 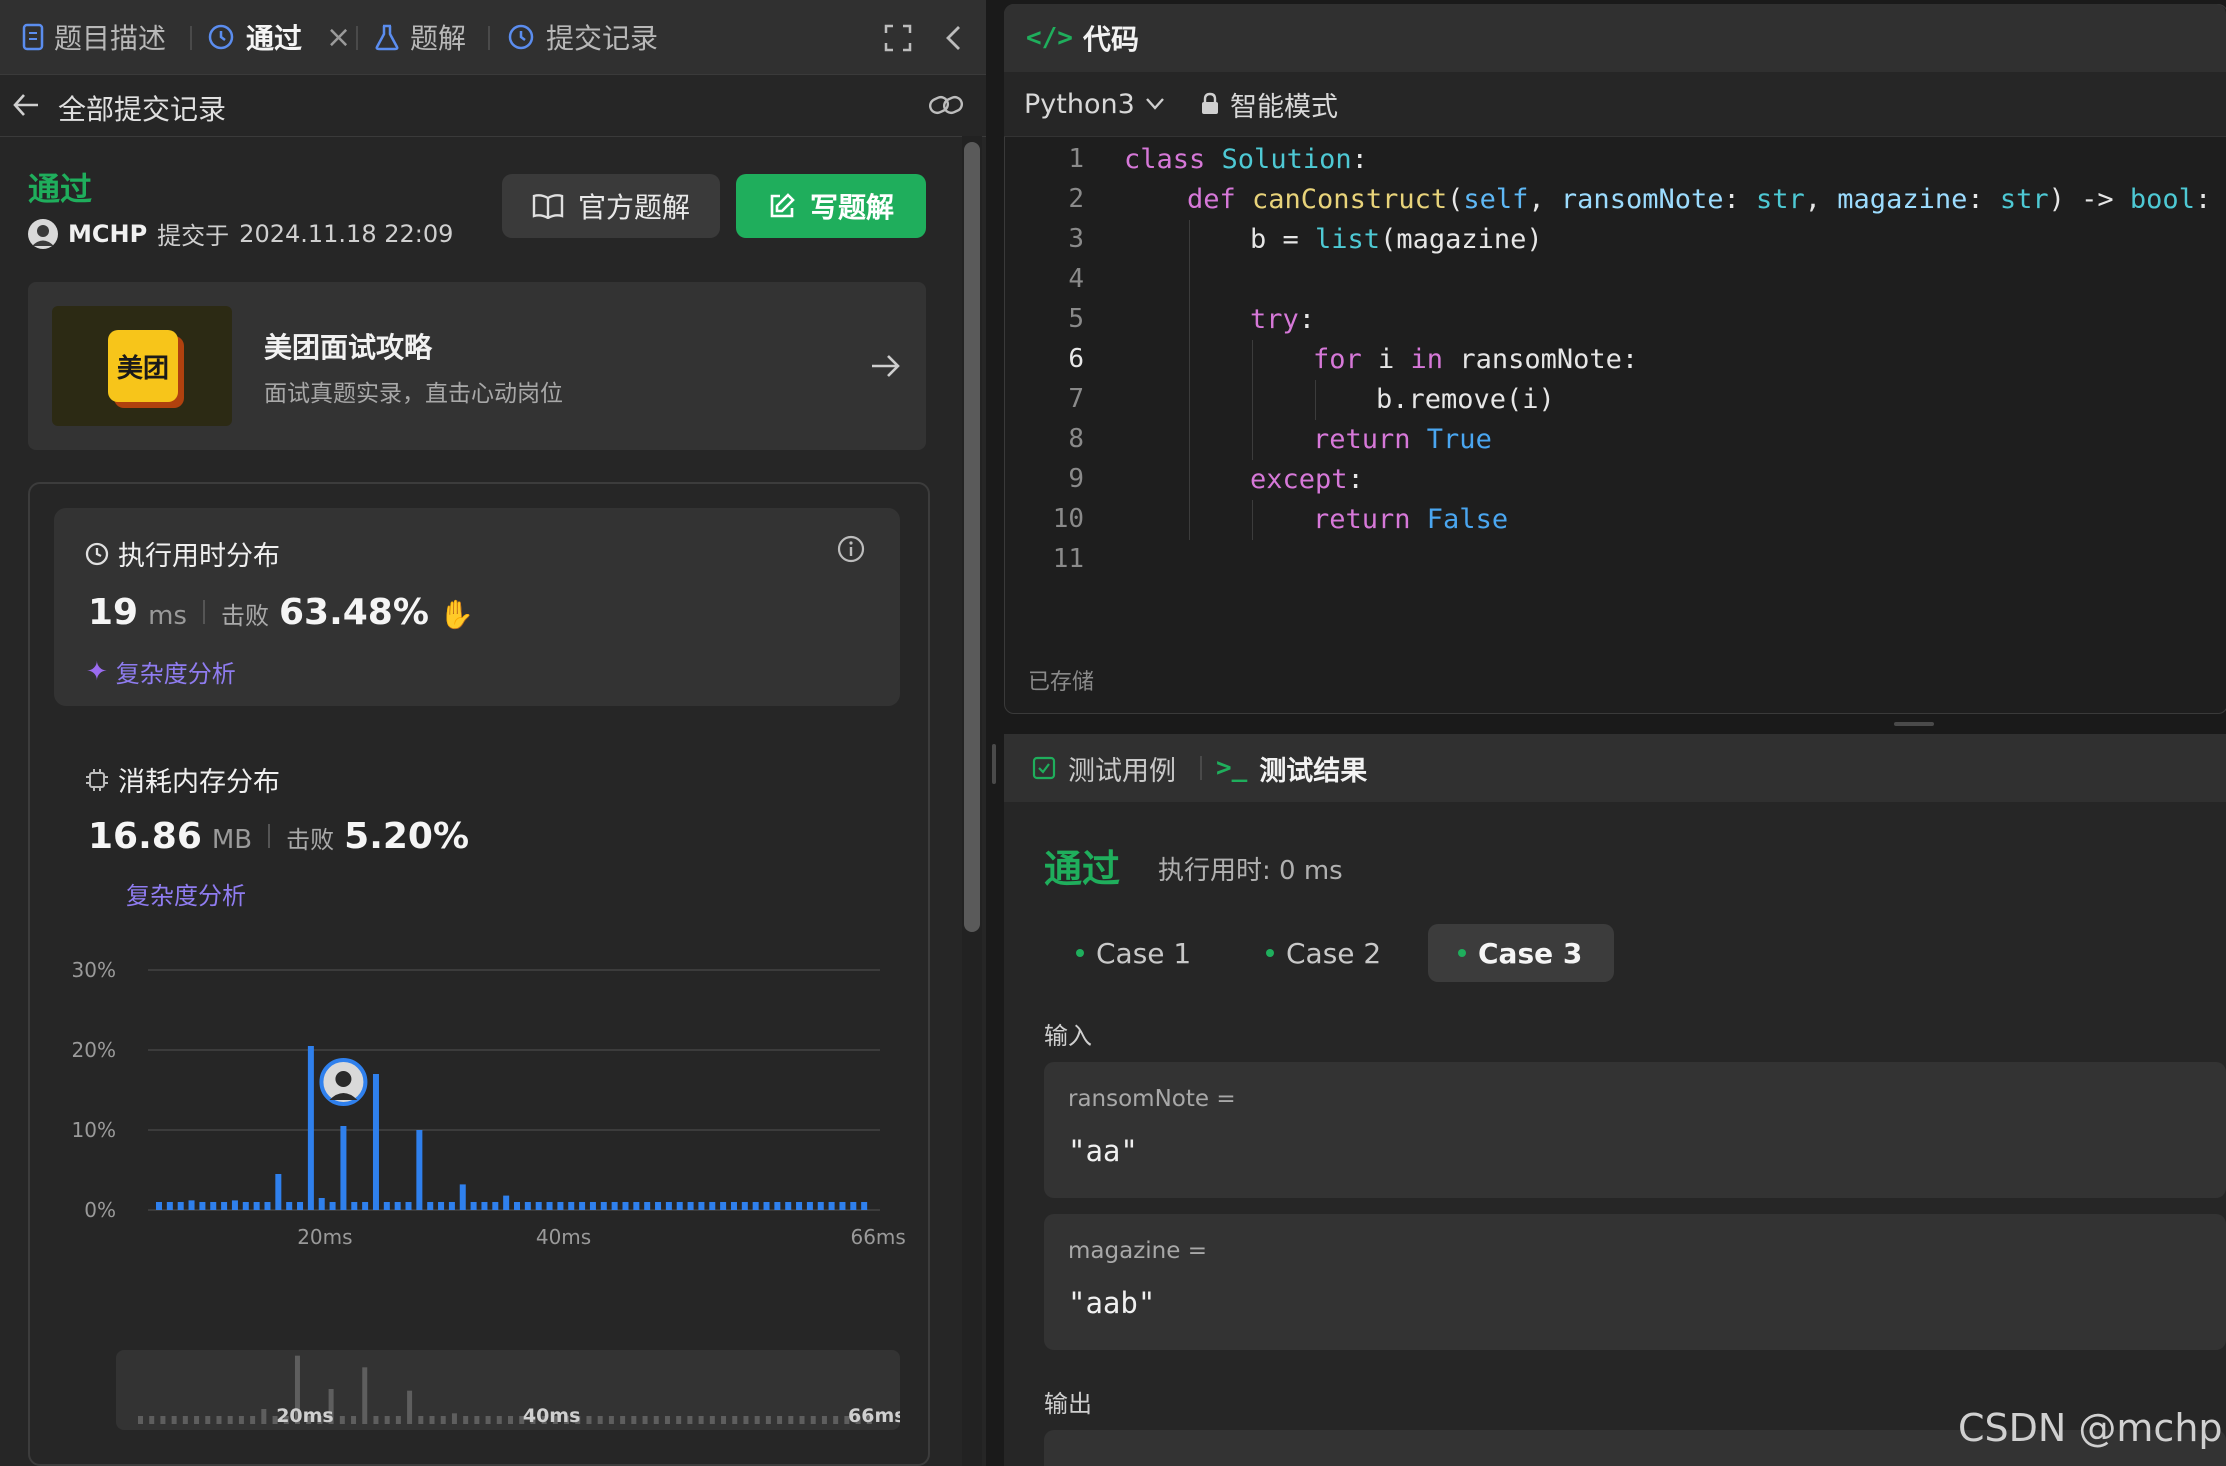 I want to click on arrow-right-icon, so click(x=886, y=366).